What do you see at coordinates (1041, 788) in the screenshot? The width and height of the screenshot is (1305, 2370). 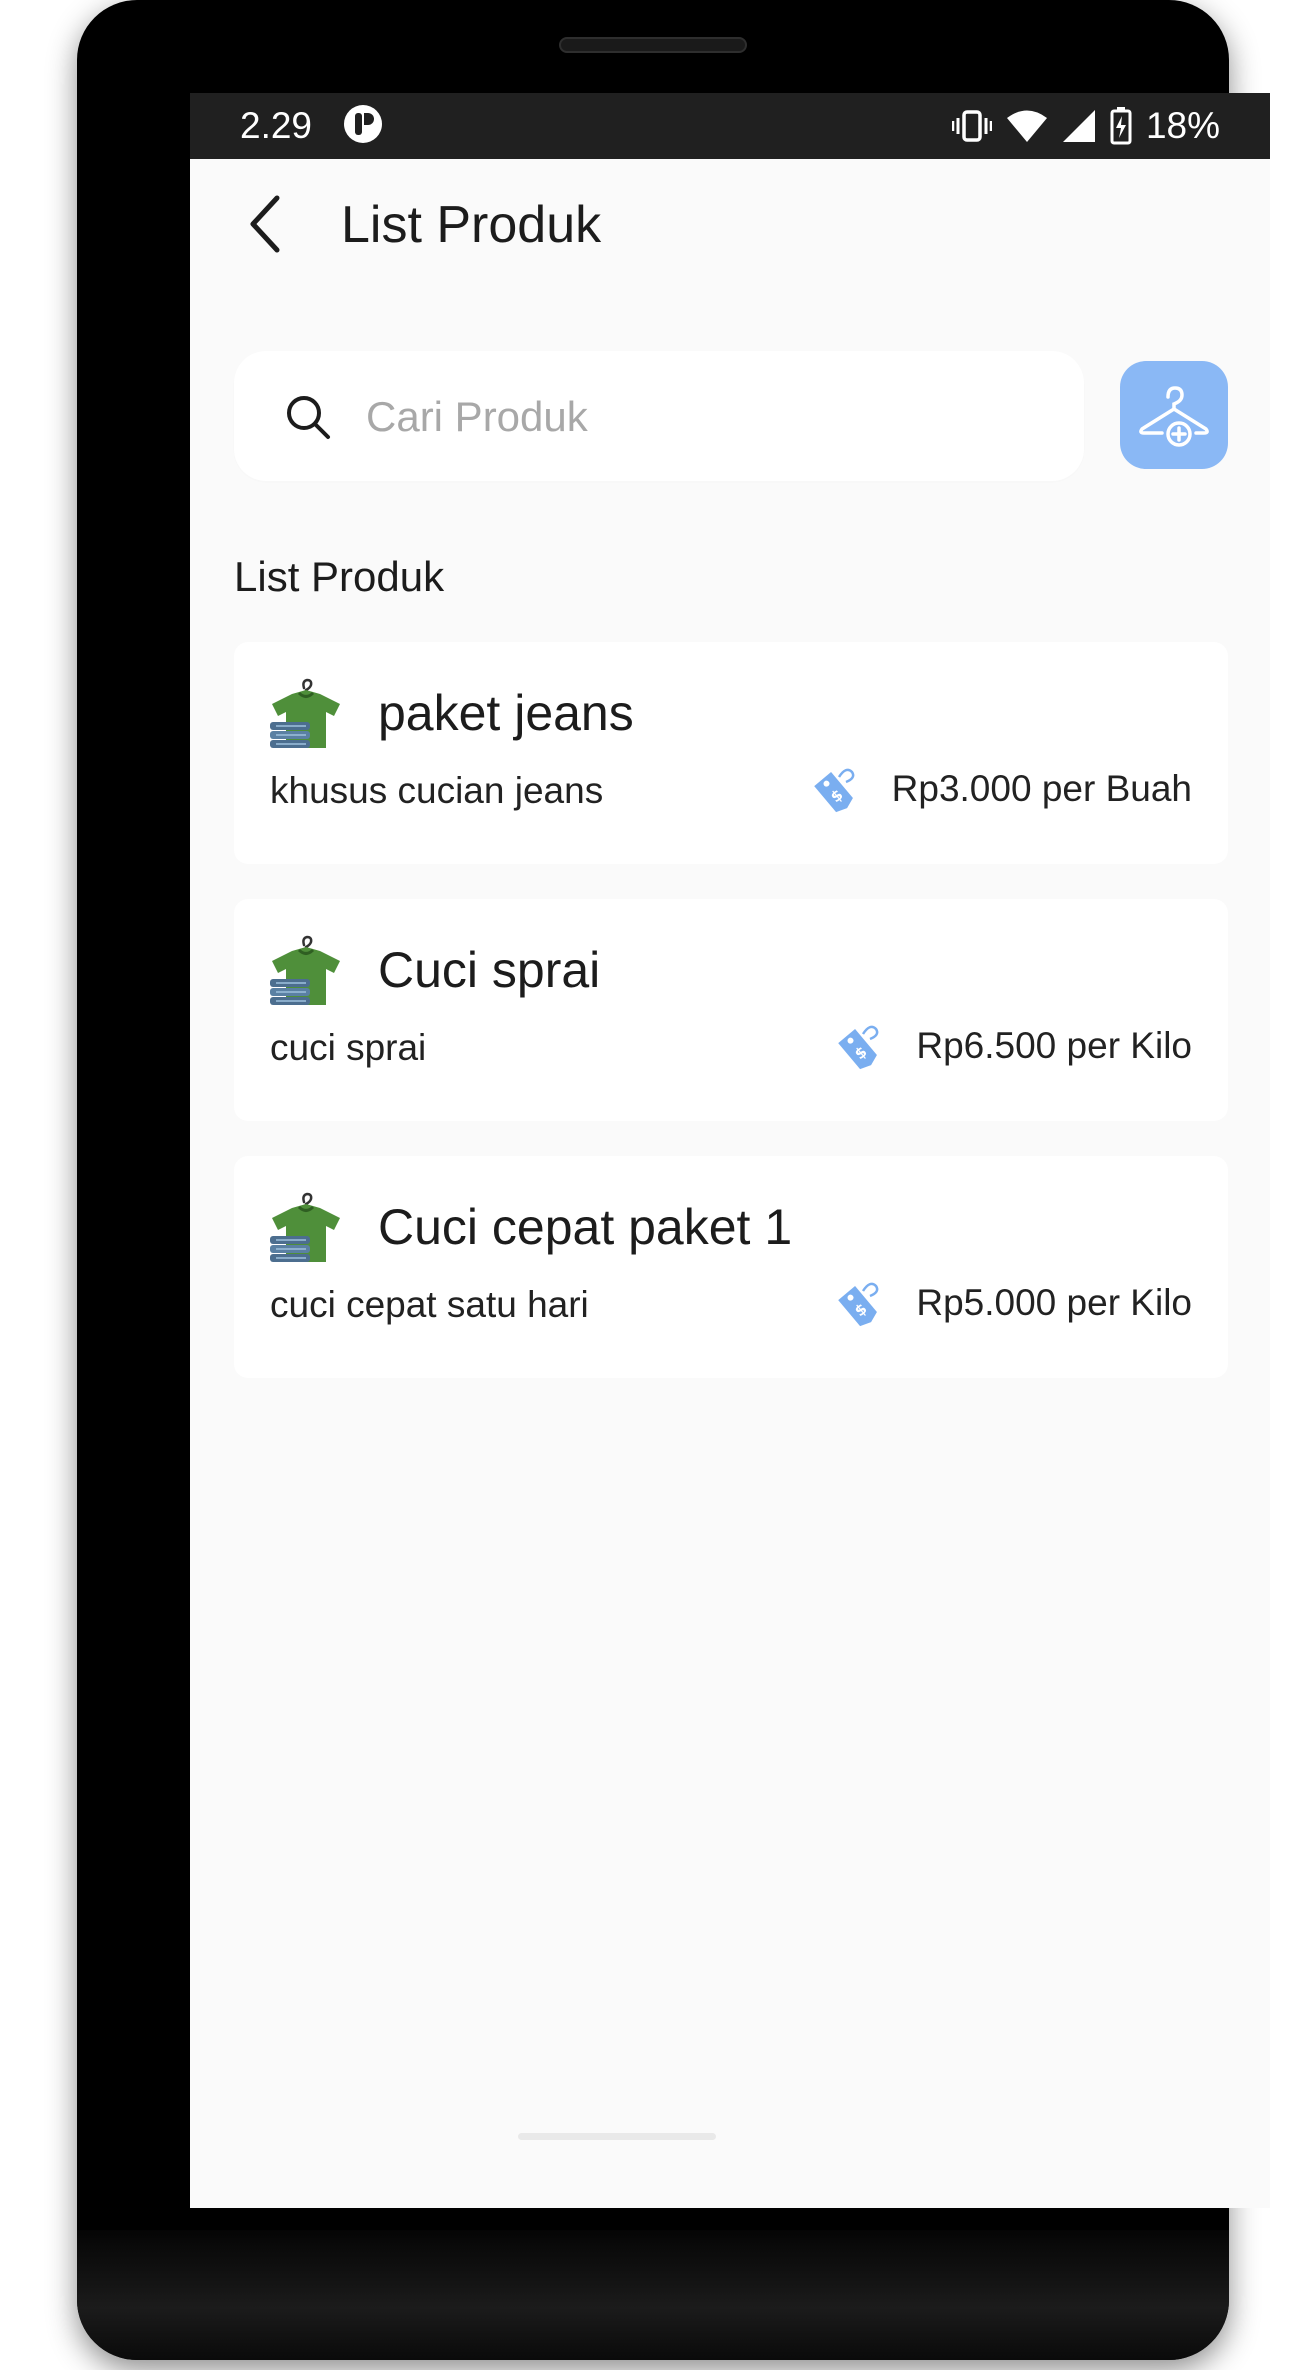 I see `product-price: Rp3.000 per Buah` at bounding box center [1041, 788].